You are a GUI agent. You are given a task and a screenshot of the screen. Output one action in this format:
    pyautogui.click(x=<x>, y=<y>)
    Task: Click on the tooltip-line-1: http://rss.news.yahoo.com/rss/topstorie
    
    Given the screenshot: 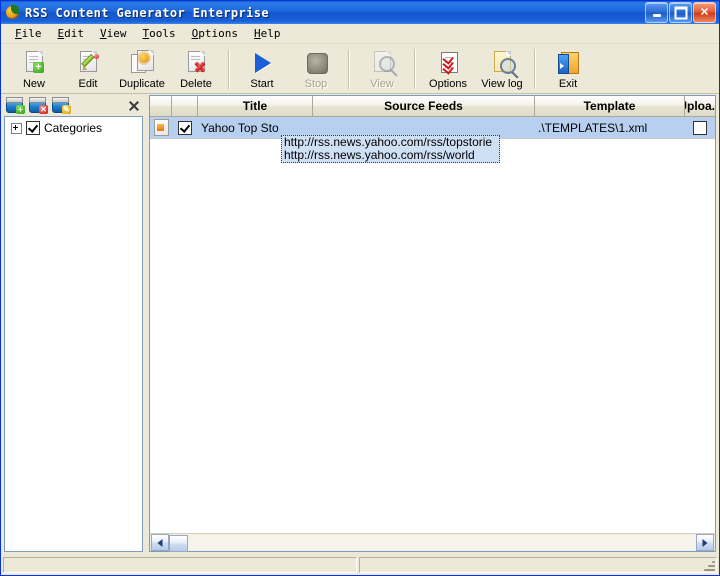 What is the action you would take?
    pyautogui.click(x=388, y=142)
    